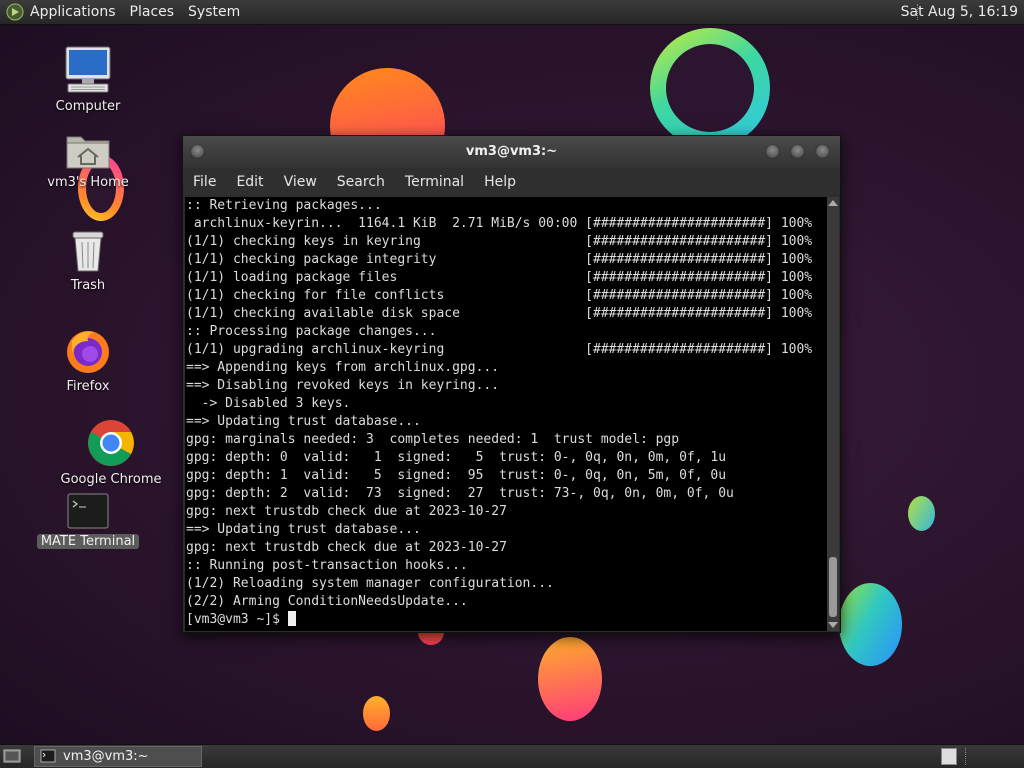  What do you see at coordinates (88, 182) in the screenshot?
I see `desktop-icon-label: vm3's Home` at bounding box center [88, 182].